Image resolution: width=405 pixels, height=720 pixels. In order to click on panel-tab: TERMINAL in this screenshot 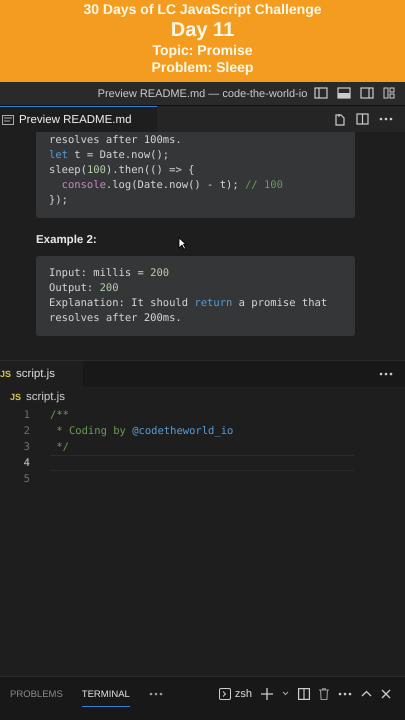, I will do `click(106, 693)`.